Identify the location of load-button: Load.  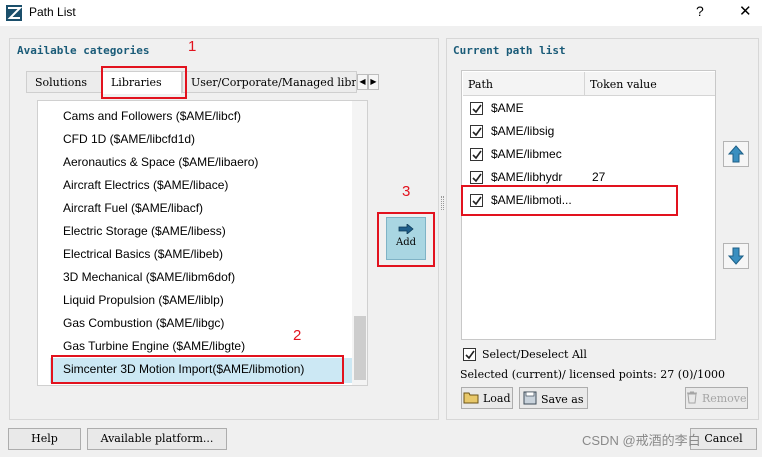
(487, 398).